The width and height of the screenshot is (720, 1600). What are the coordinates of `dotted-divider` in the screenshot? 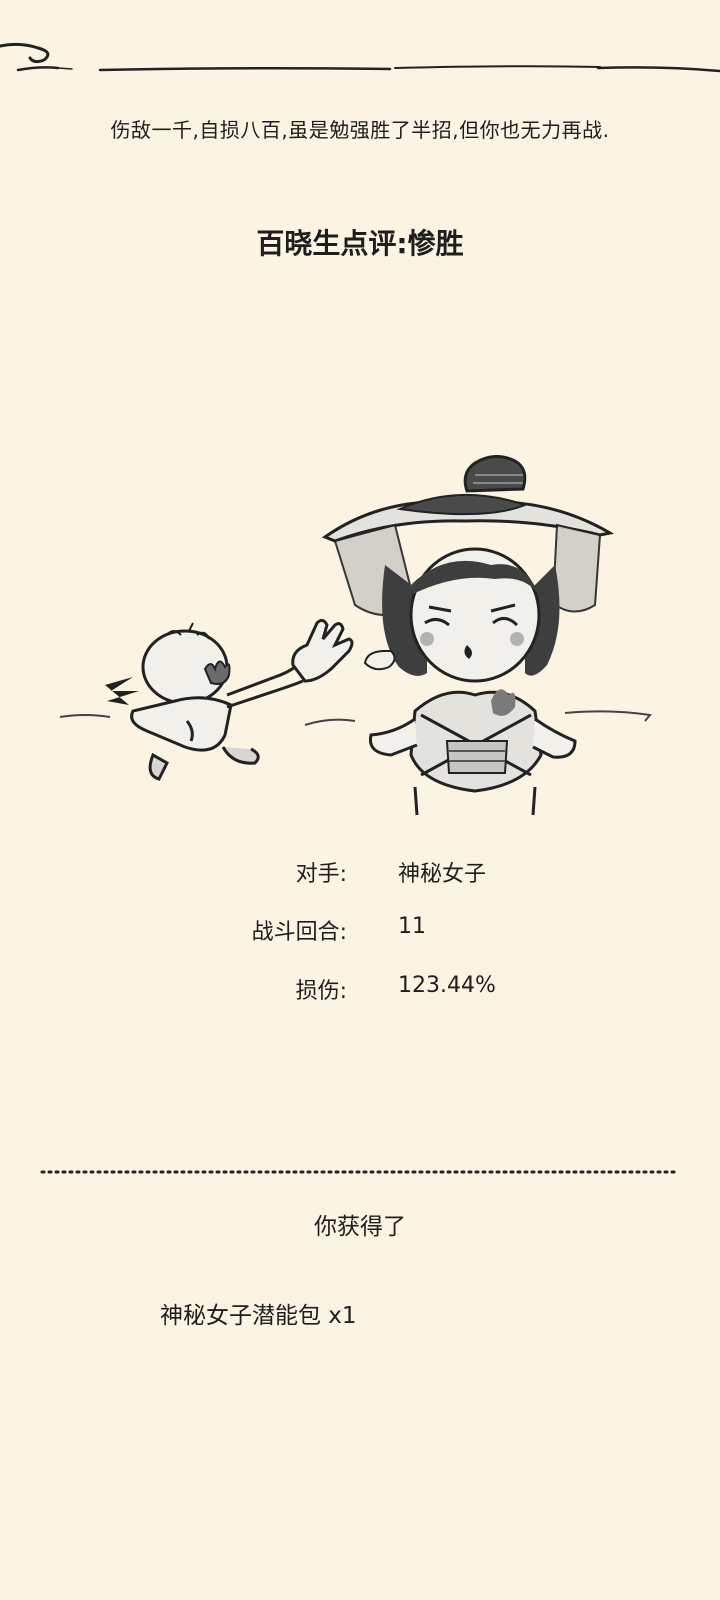 It's located at (360, 1172).